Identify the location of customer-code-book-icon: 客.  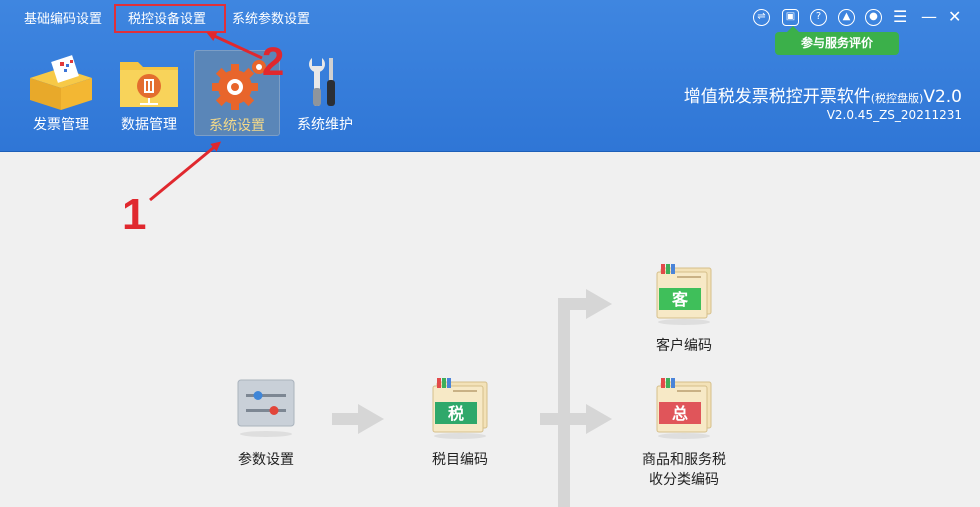
(684, 294).